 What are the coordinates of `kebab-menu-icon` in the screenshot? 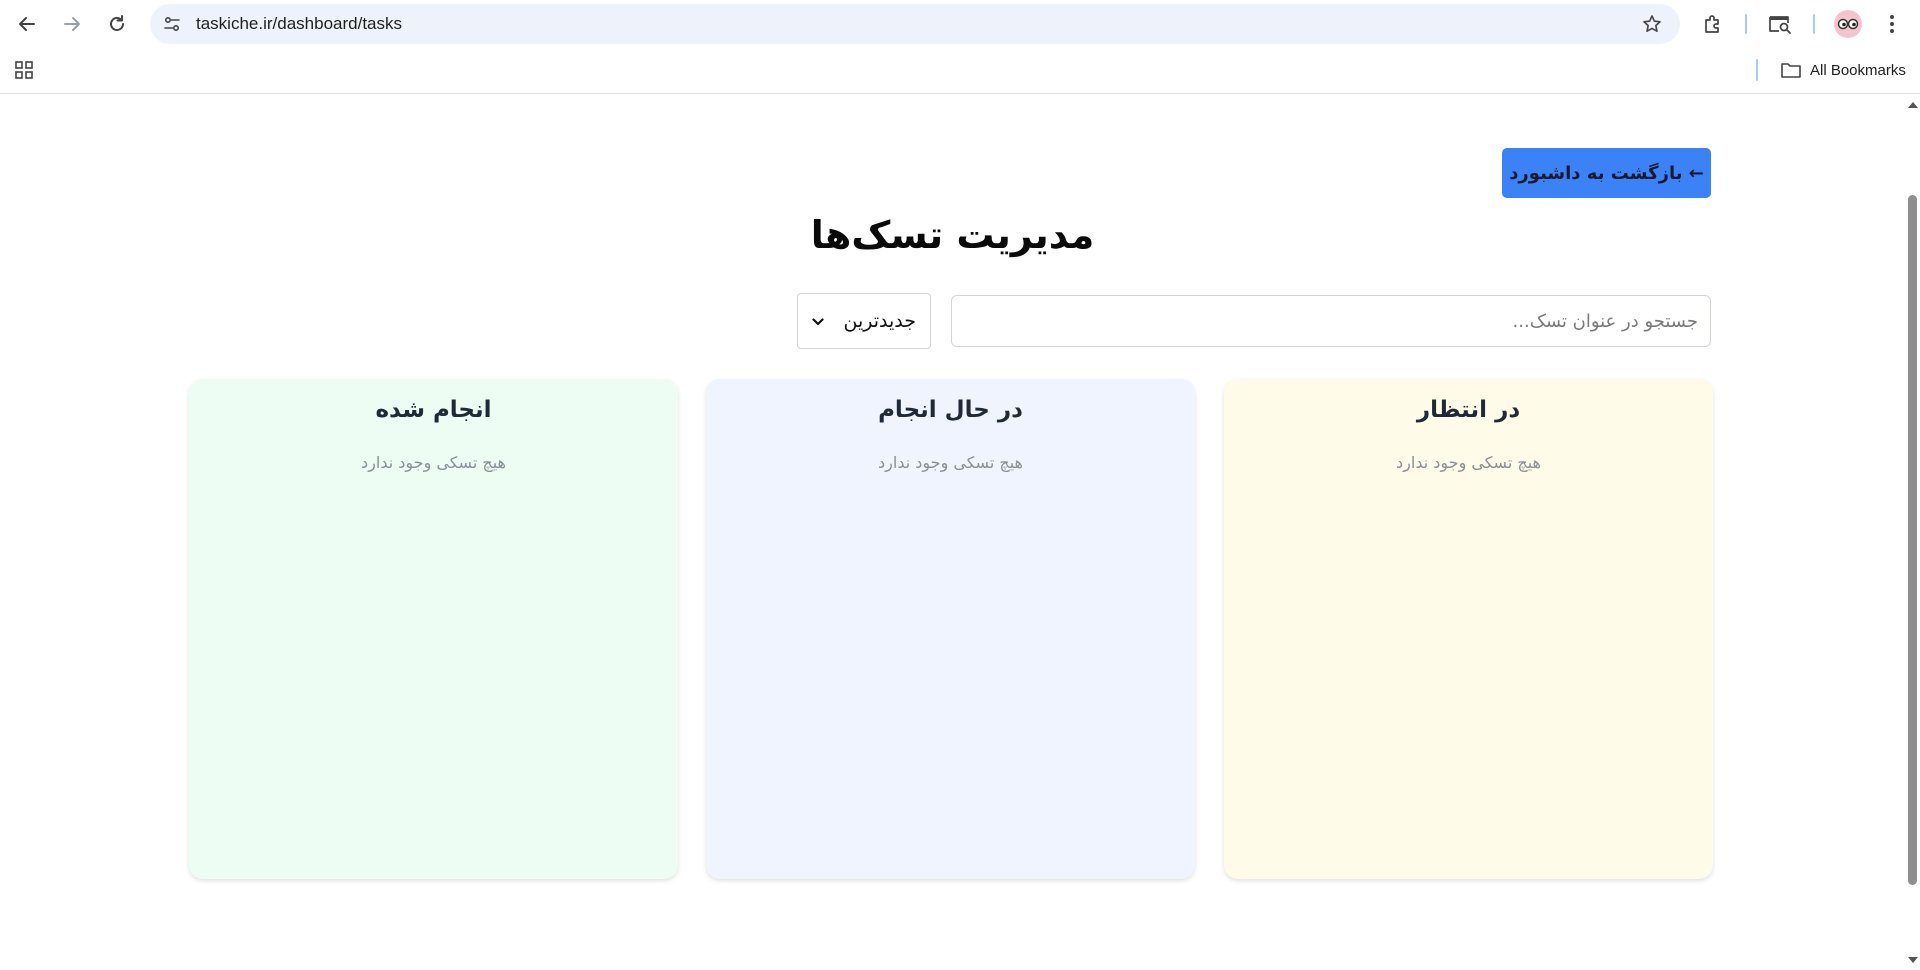 It's located at (1892, 24).